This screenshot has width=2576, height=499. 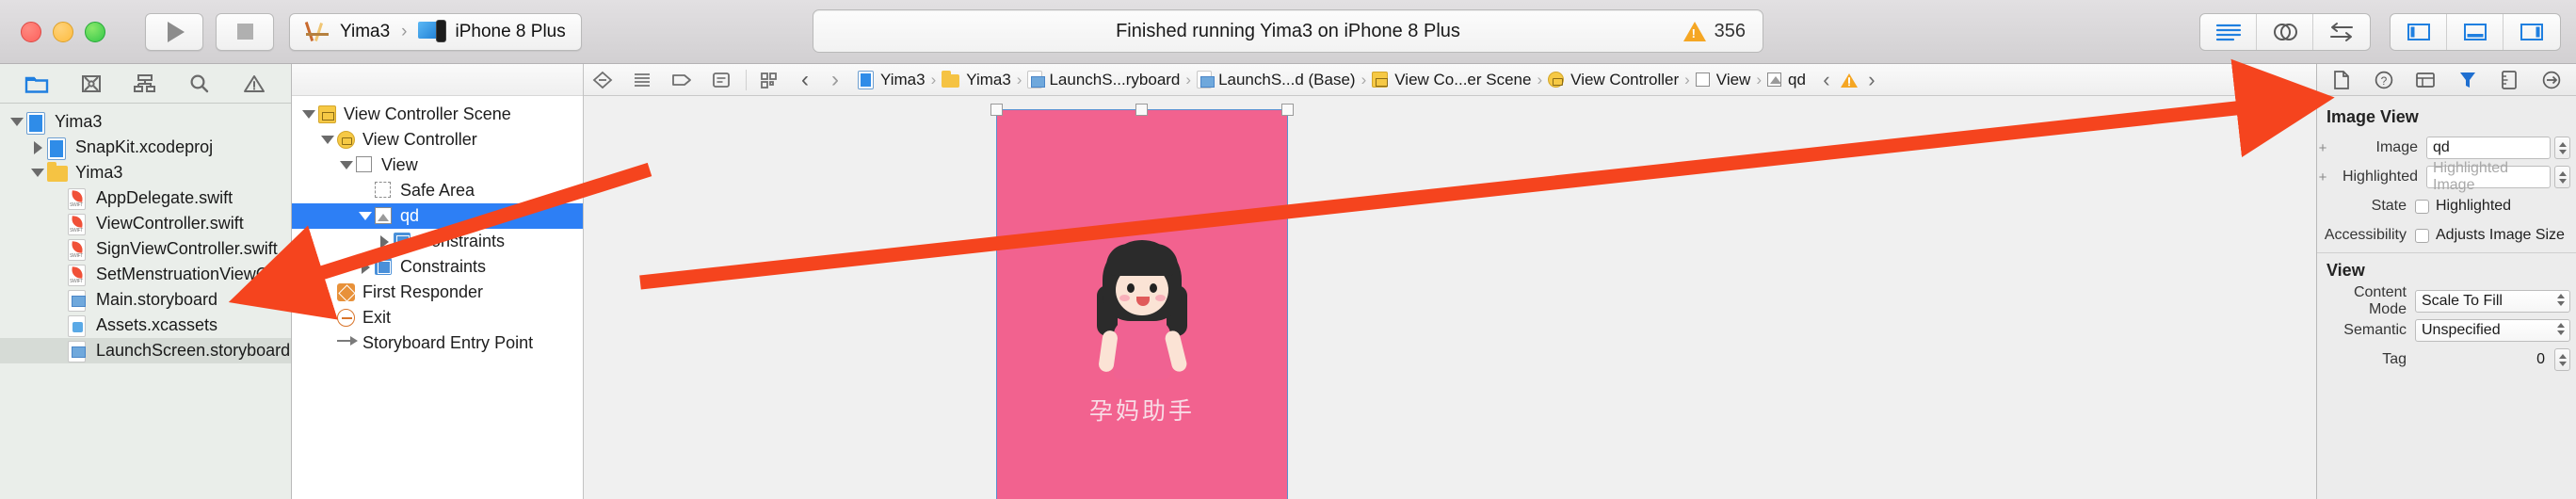 What do you see at coordinates (1849, 80) in the screenshot?
I see `jump-bar-warning-icon` at bounding box center [1849, 80].